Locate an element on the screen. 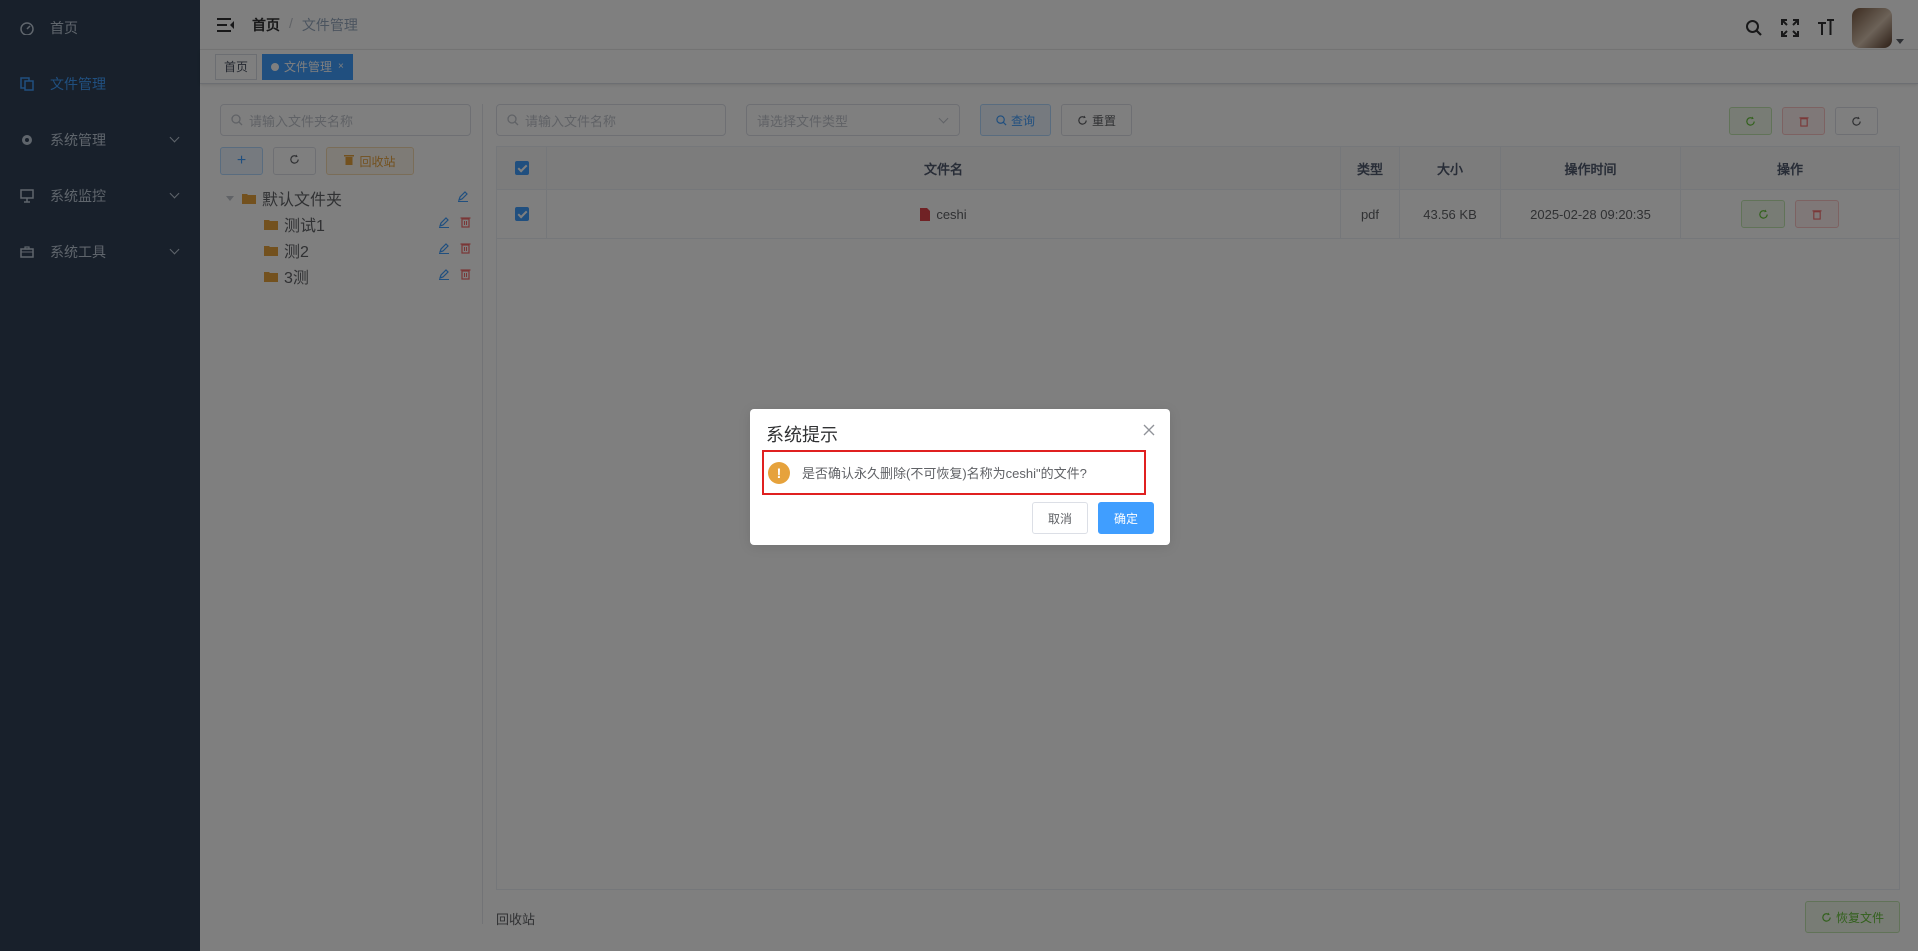  dialog-message-box: ! 是否确认永久删除(不可恢复)名称为ceshi"的文件? is located at coordinates (954, 472).